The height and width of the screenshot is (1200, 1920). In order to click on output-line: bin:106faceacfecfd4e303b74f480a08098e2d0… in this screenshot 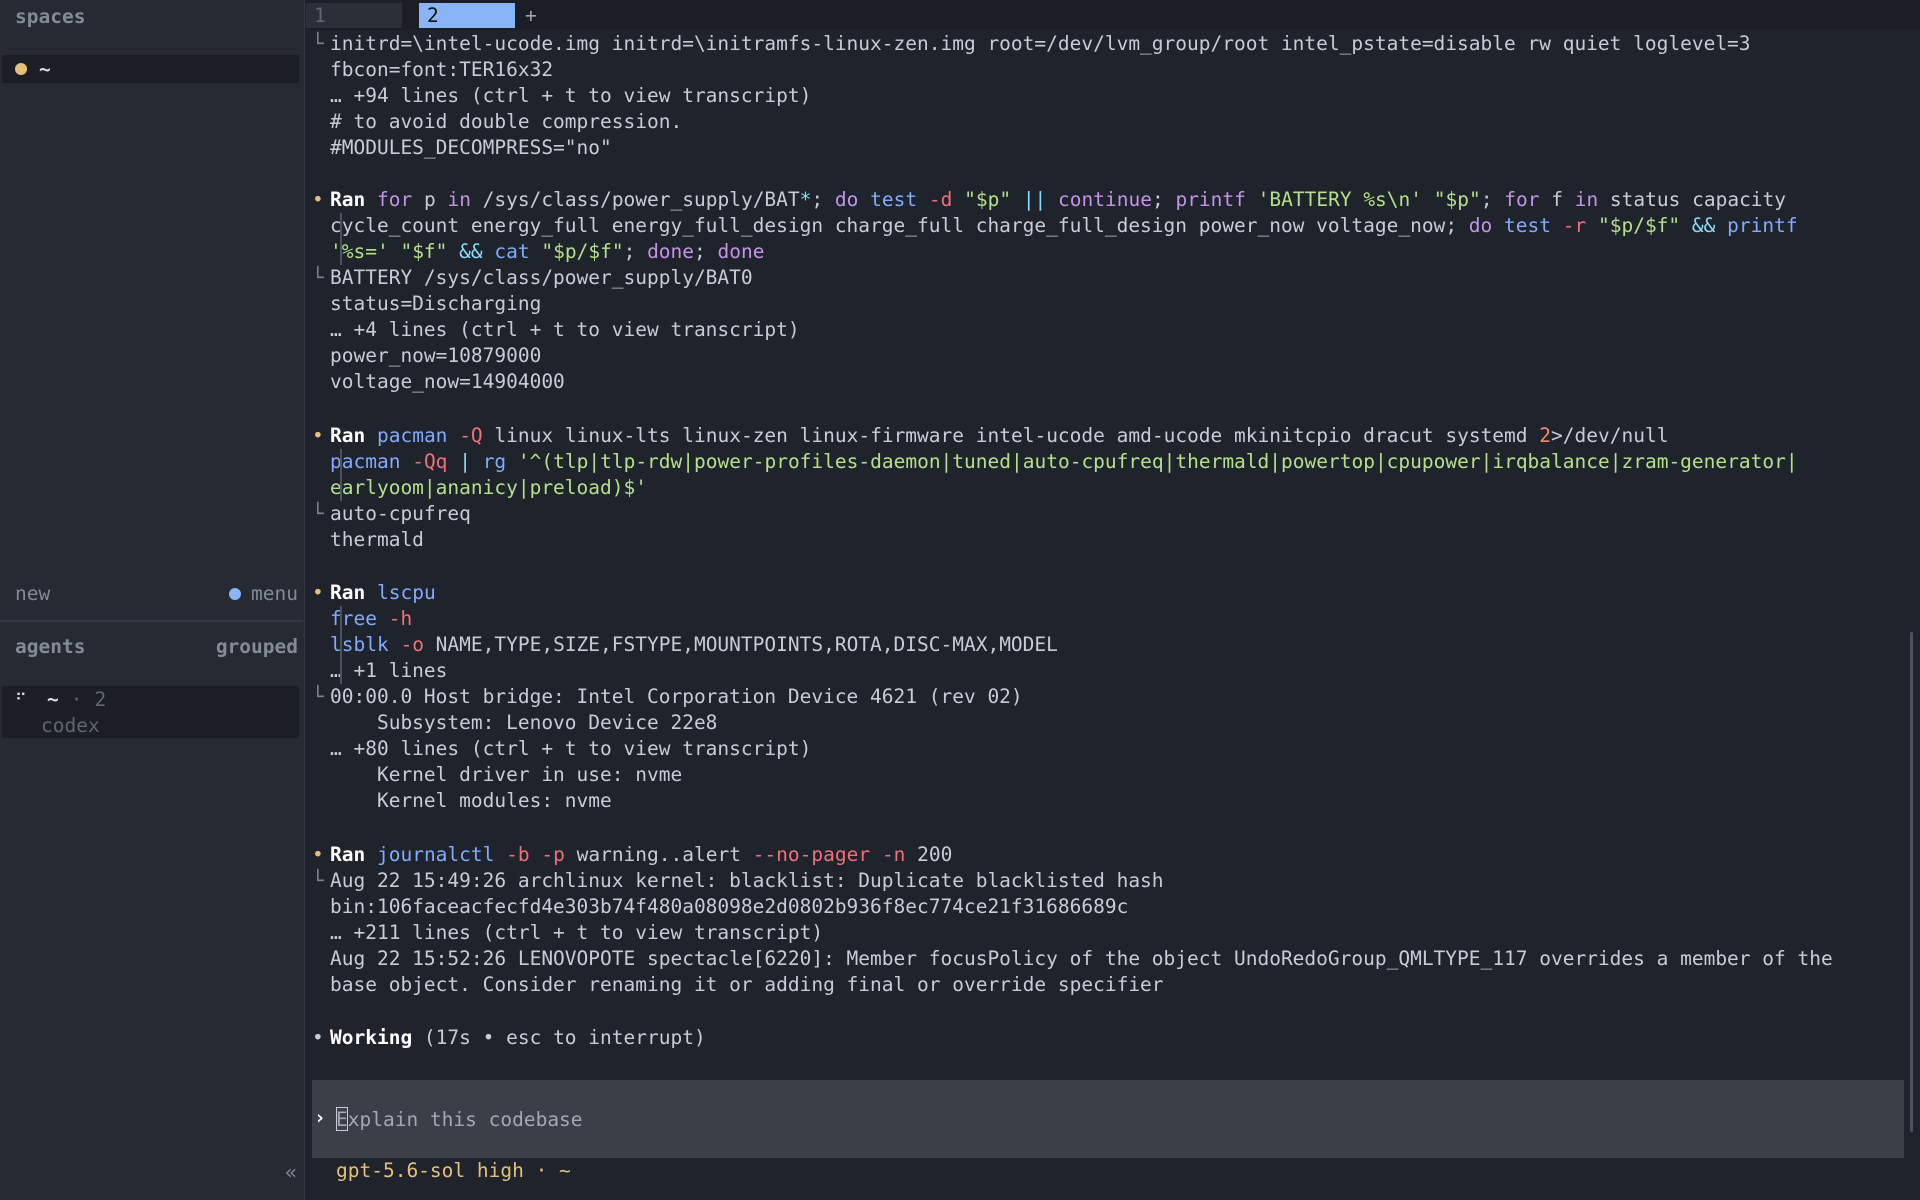, I will do `click(729, 906)`.